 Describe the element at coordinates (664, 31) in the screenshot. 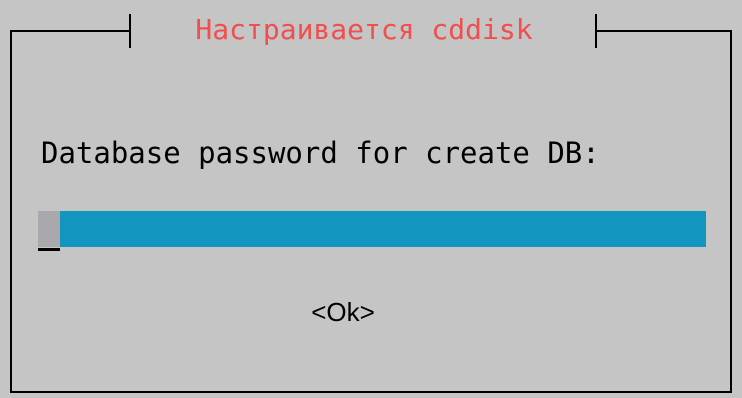

I see `frame-top-right-line` at that location.